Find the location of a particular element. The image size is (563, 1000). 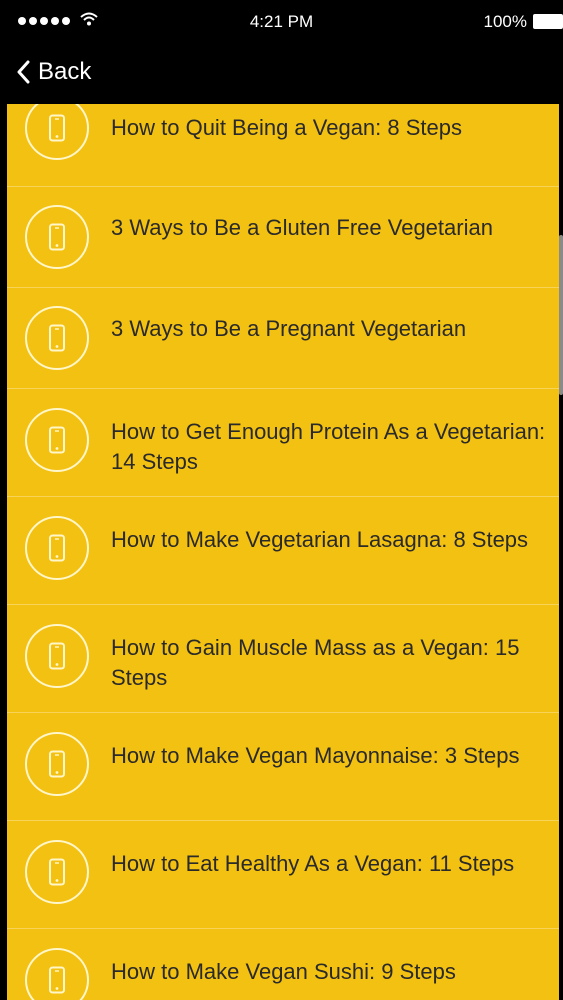

list-item: How to Make Vegan Sushi: 9 Steps is located at coordinates (283, 964).